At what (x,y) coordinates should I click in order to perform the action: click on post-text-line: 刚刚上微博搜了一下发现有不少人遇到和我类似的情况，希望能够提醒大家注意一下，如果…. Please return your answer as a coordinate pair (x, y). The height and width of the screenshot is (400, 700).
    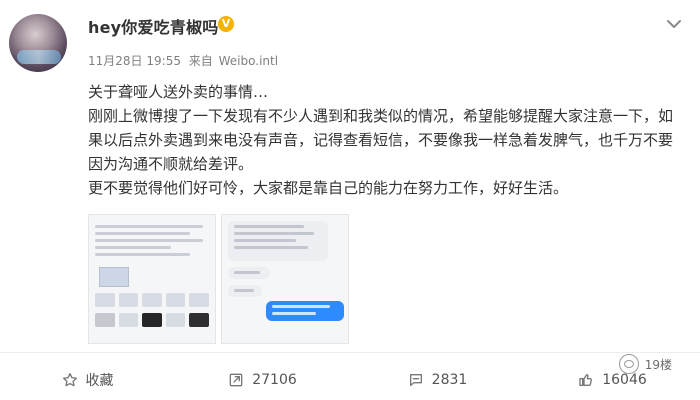
    Looking at the image, I should click on (381, 140).